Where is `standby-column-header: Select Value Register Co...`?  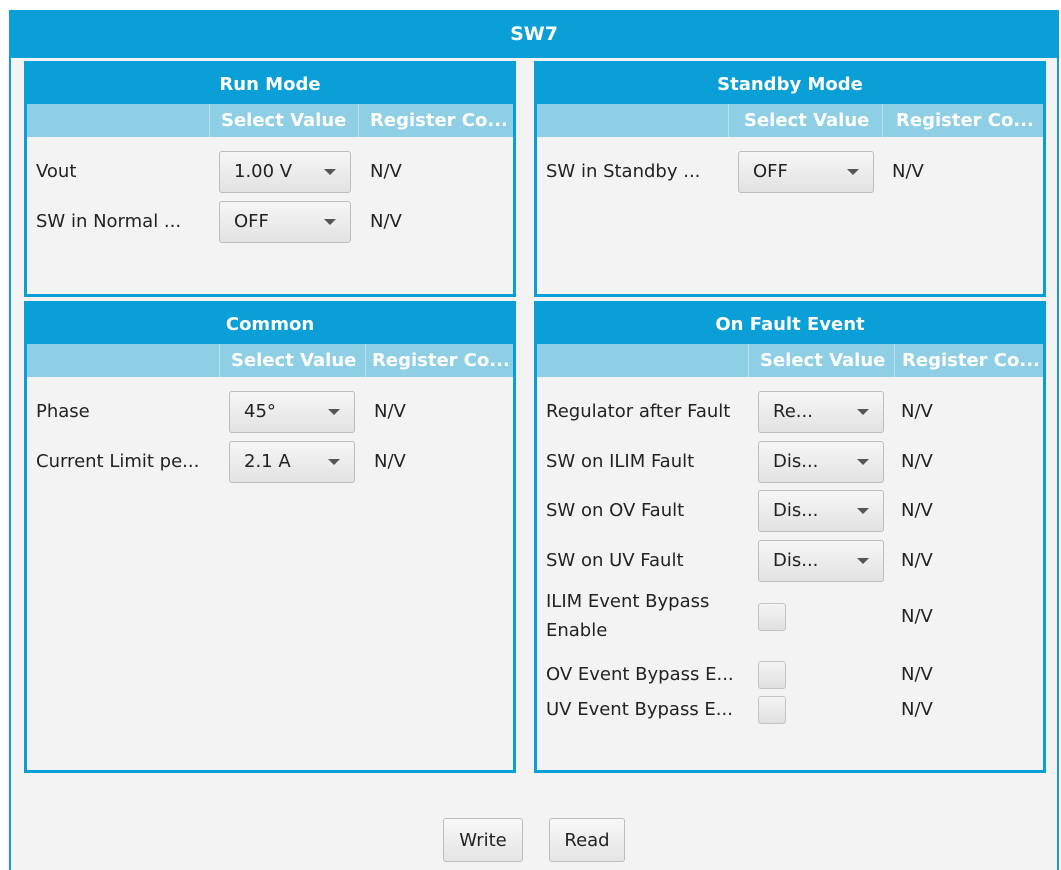
standby-column-header: Select Value Register Co... is located at coordinates (790, 120).